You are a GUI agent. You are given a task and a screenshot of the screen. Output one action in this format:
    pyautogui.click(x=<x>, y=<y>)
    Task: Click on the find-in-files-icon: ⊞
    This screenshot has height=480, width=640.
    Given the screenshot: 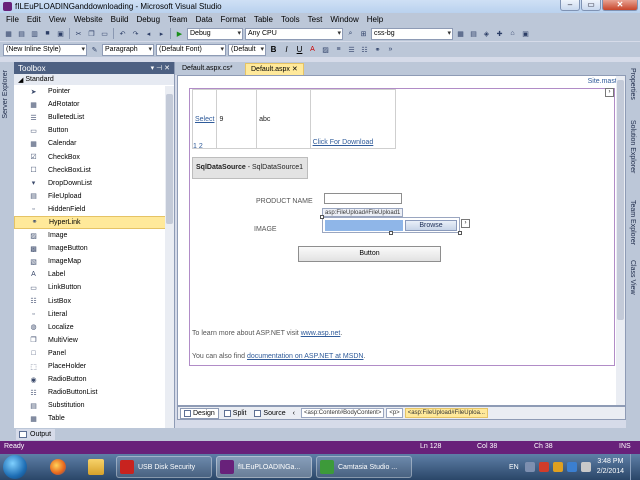 What is the action you would take?
    pyautogui.click(x=363, y=33)
    